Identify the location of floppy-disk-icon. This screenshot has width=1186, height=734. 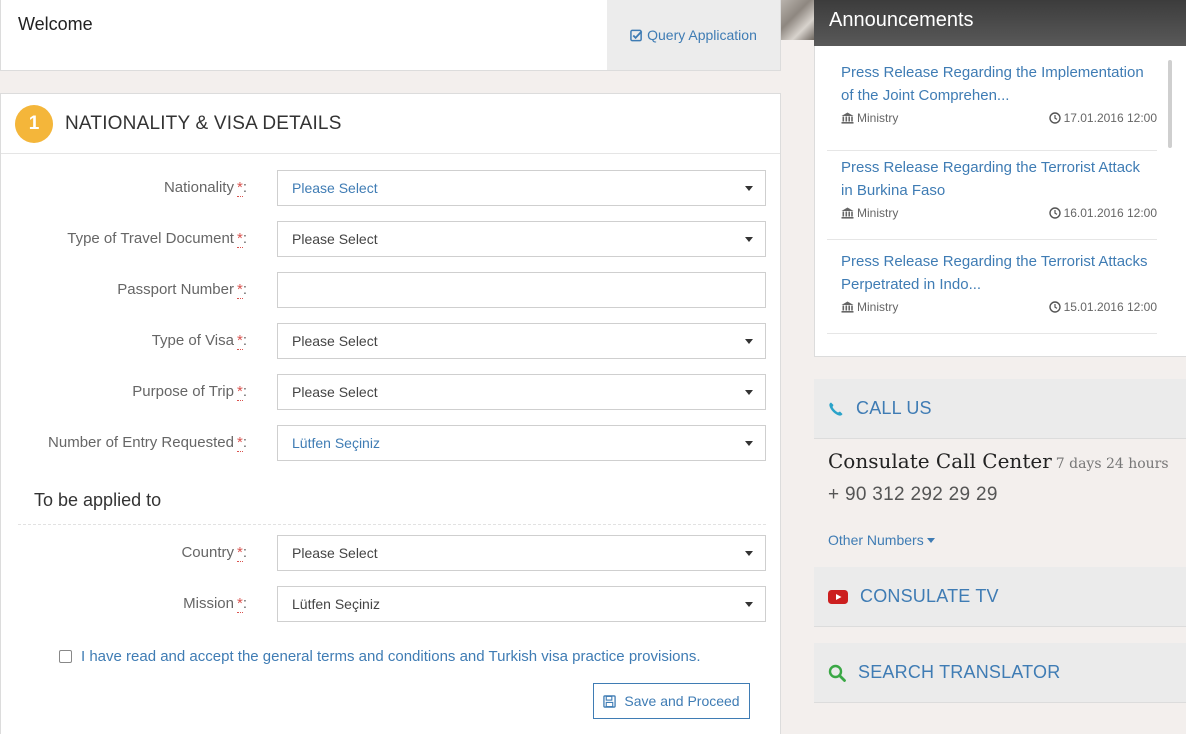
(610, 701).